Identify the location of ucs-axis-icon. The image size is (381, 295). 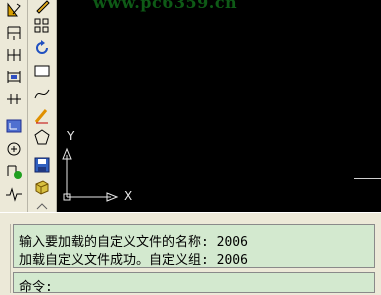
(90, 174).